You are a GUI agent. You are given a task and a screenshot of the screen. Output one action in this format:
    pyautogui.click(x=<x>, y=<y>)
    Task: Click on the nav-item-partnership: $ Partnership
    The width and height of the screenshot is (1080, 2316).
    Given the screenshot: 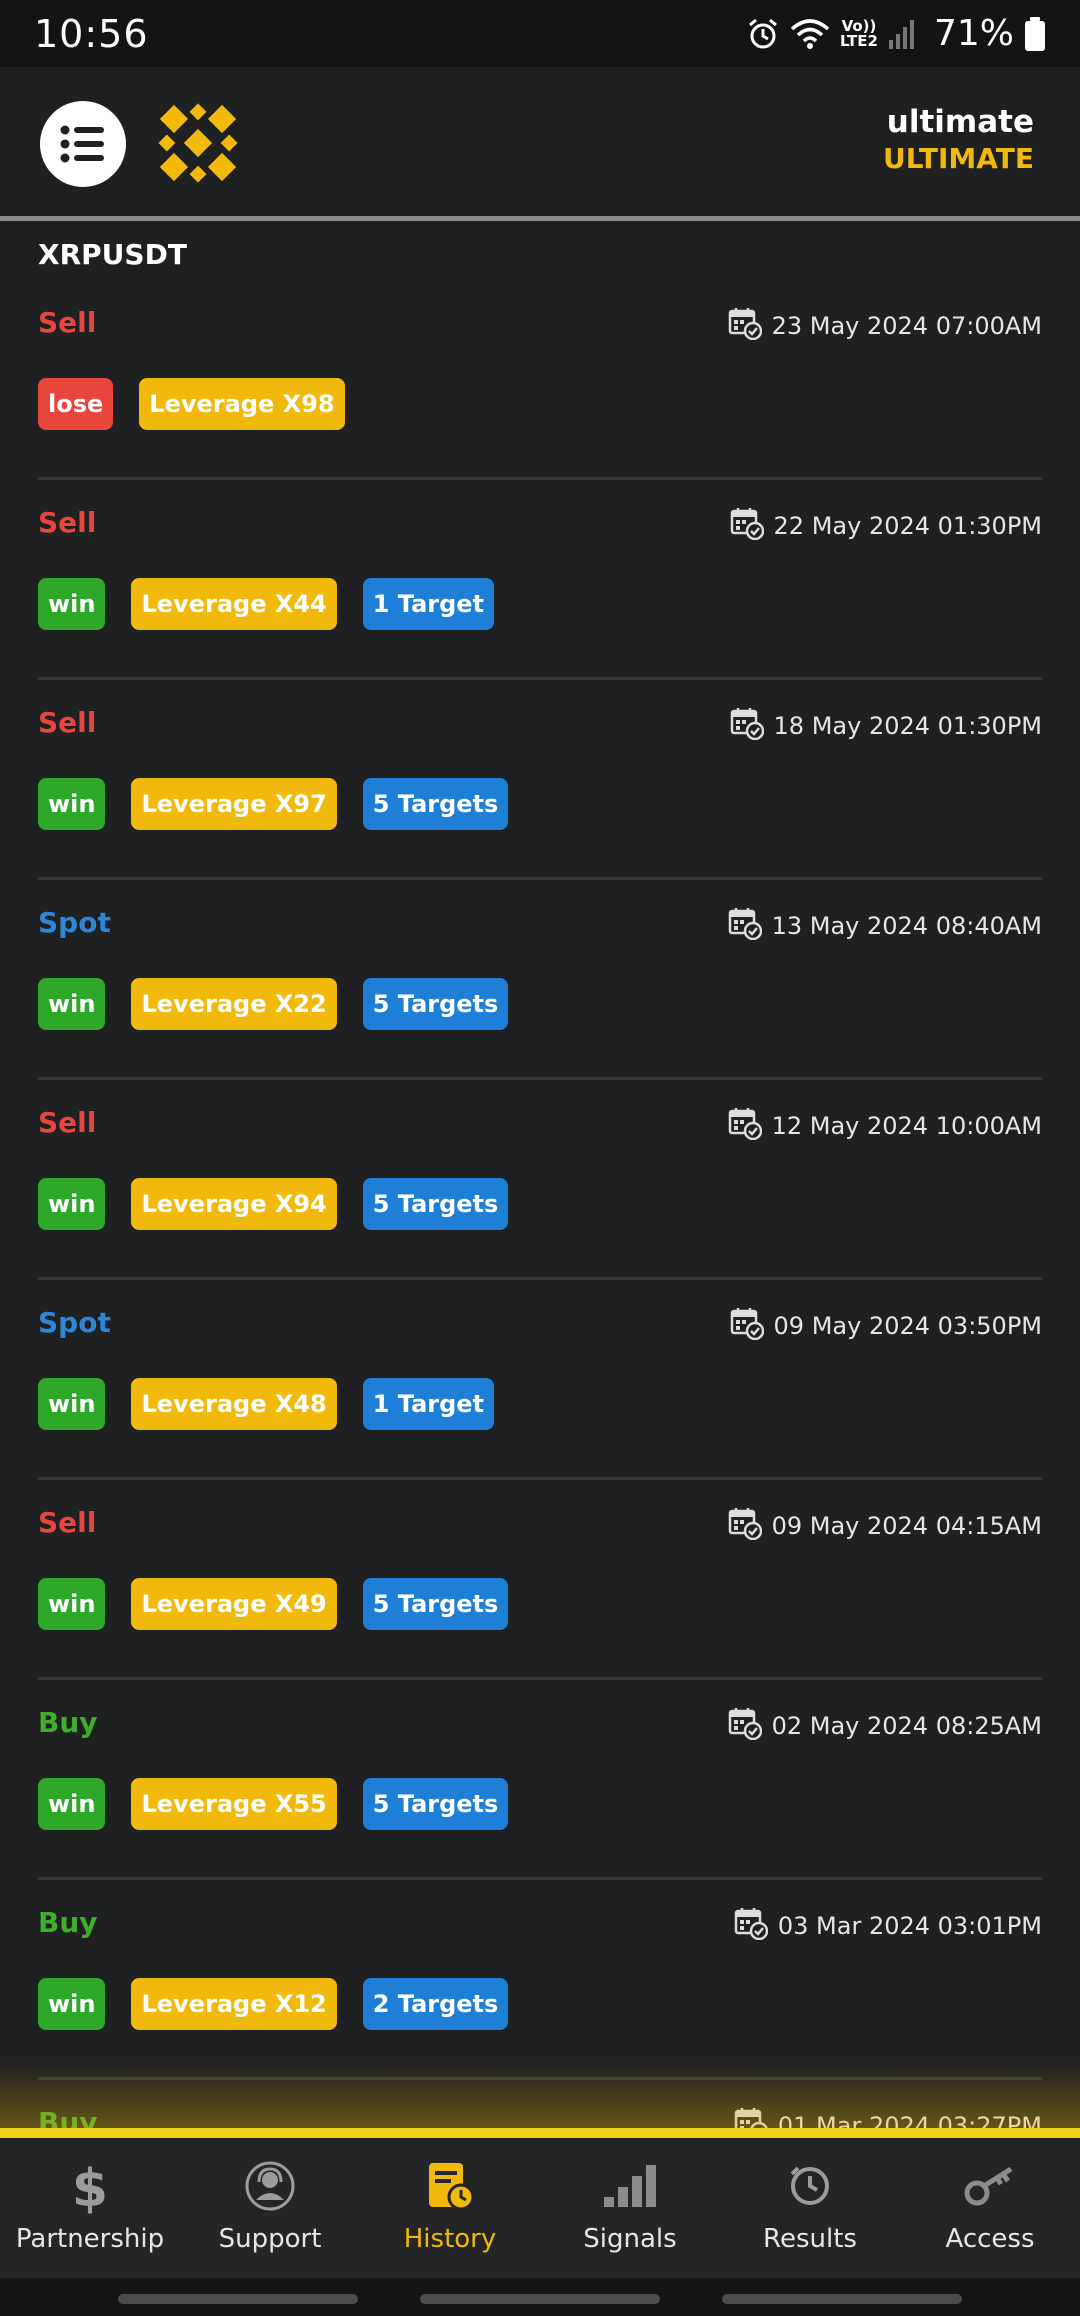 What is the action you would take?
    pyautogui.click(x=90, y=2208)
    